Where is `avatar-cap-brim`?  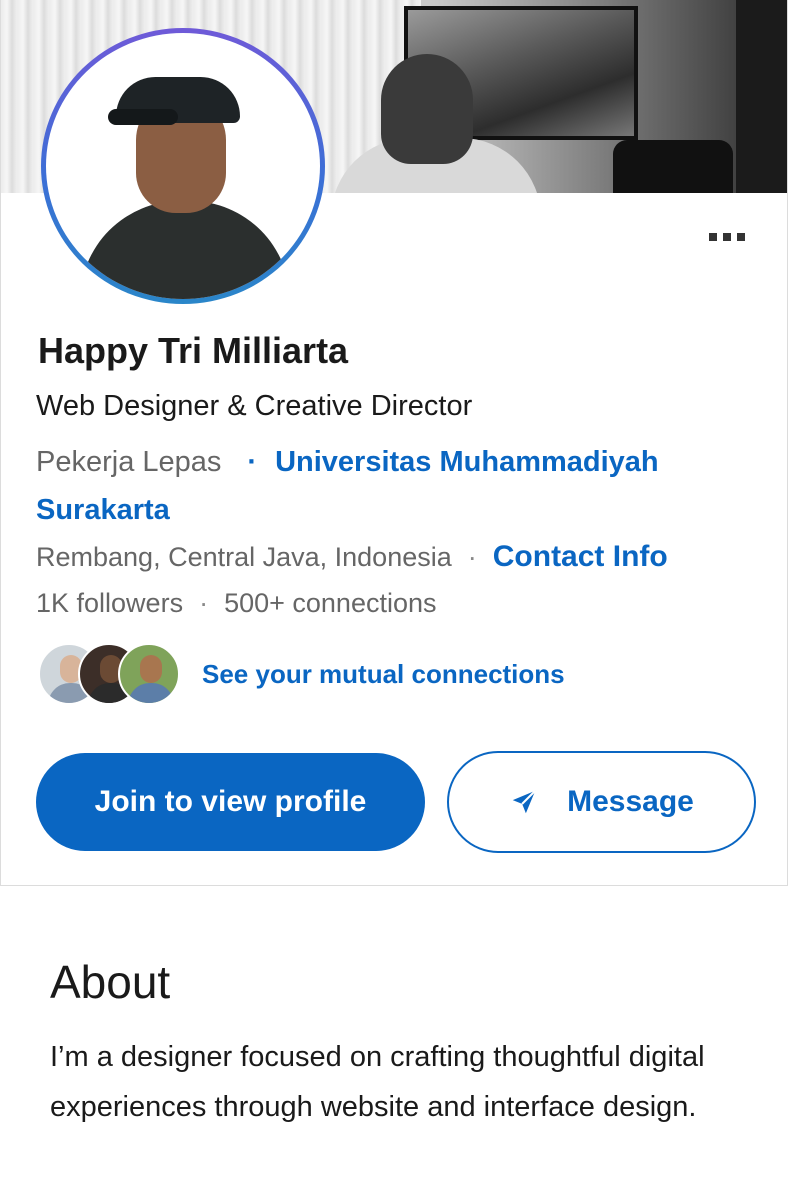
avatar-cap-brim is located at coordinates (143, 117).